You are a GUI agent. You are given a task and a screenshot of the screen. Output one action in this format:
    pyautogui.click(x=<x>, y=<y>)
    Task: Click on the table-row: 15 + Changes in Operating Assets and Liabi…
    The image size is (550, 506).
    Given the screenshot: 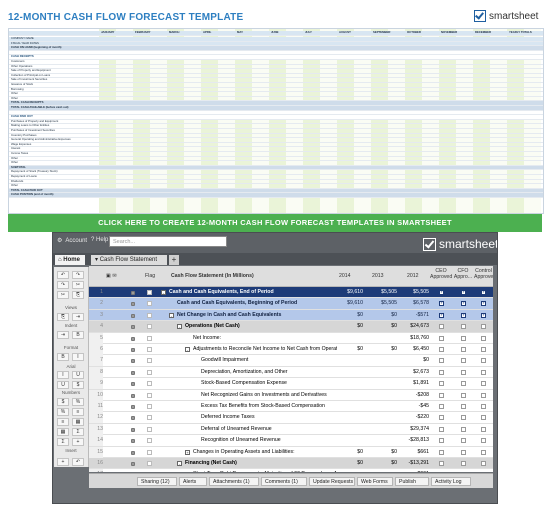 What is the action you would take?
    pyautogui.click(x=291, y=452)
    